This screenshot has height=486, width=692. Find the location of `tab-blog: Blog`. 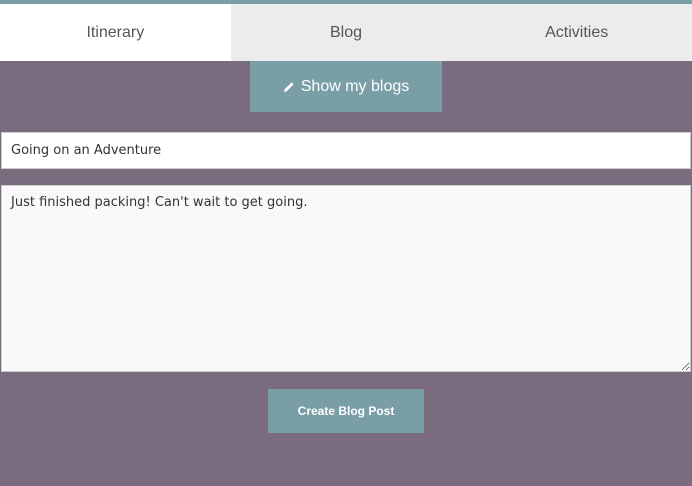

tab-blog: Blog is located at coordinates (346, 32).